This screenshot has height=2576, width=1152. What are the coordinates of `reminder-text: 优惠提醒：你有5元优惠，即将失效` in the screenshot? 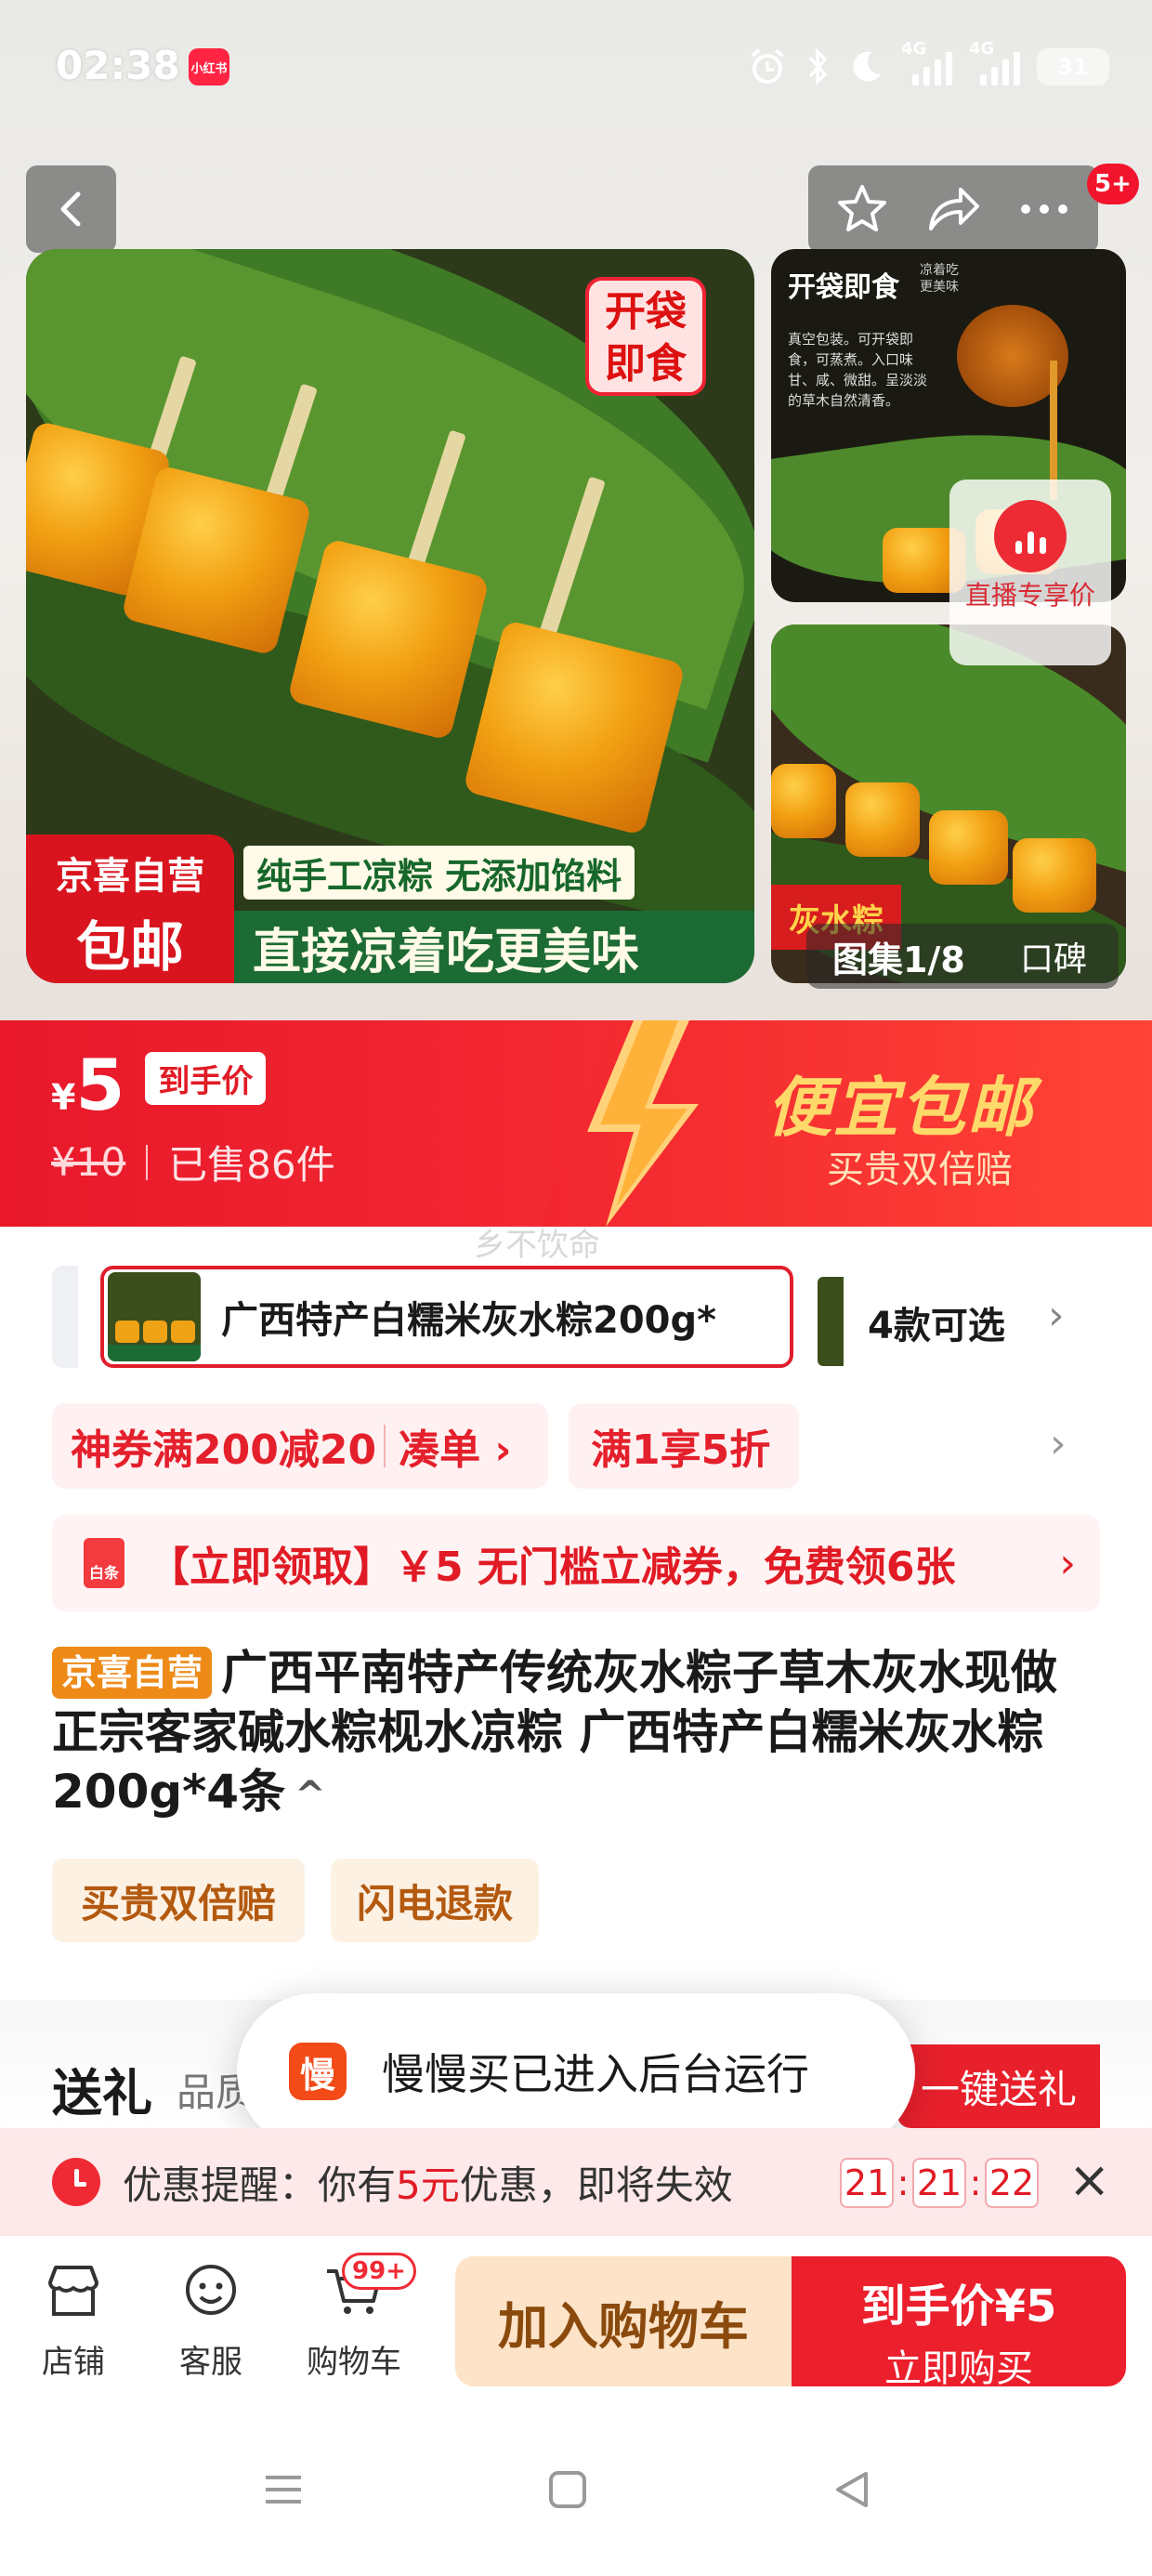 It's located at (428, 2182).